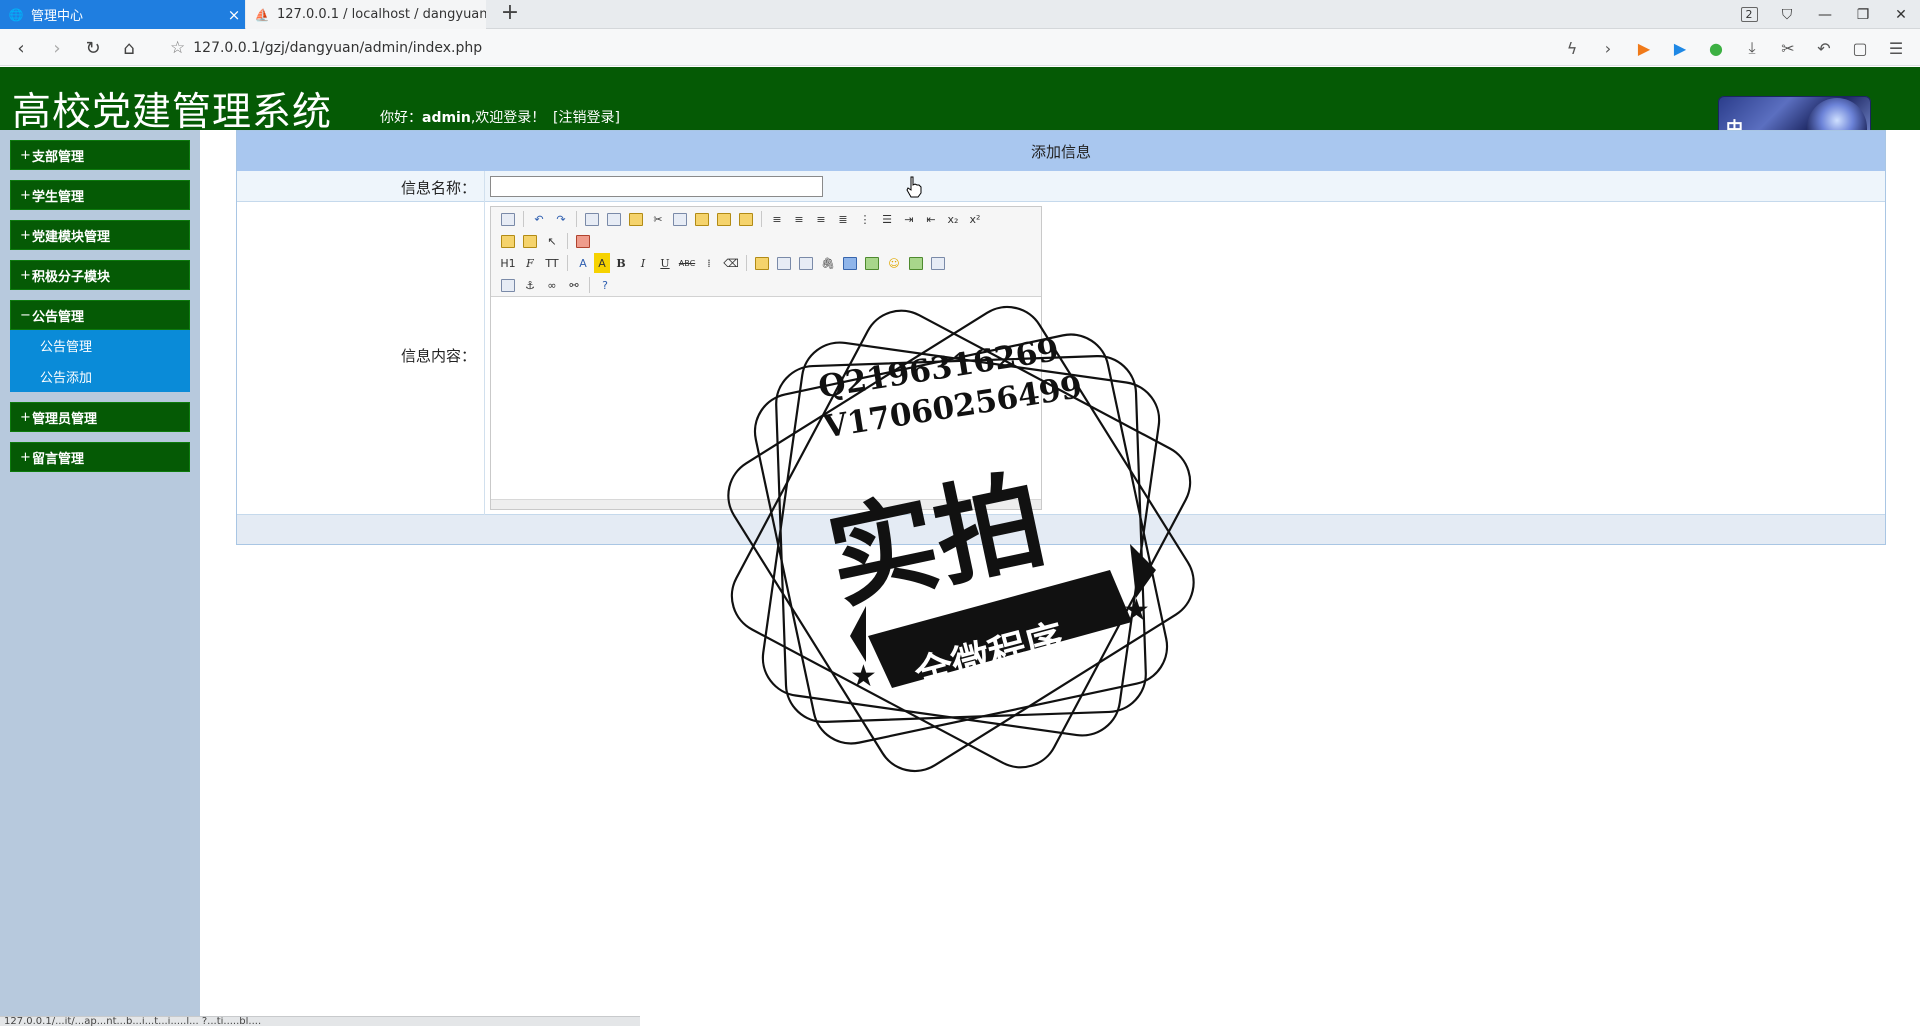 This screenshot has width=1920, height=1026. I want to click on line-height-icon: ⁞, so click(709, 263).